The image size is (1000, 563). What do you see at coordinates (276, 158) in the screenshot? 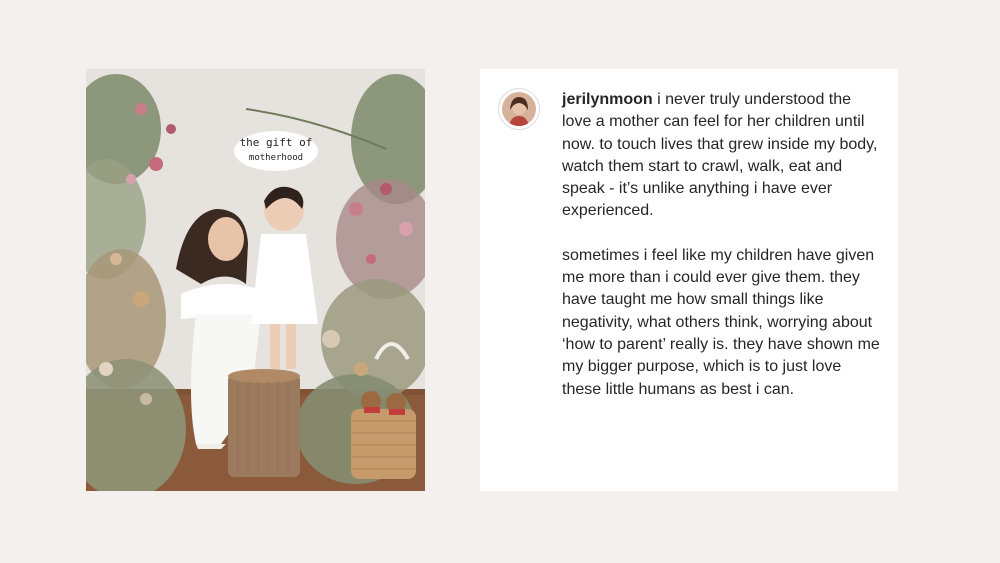
I see `photo-overlay-text-2: motherhood` at bounding box center [276, 158].